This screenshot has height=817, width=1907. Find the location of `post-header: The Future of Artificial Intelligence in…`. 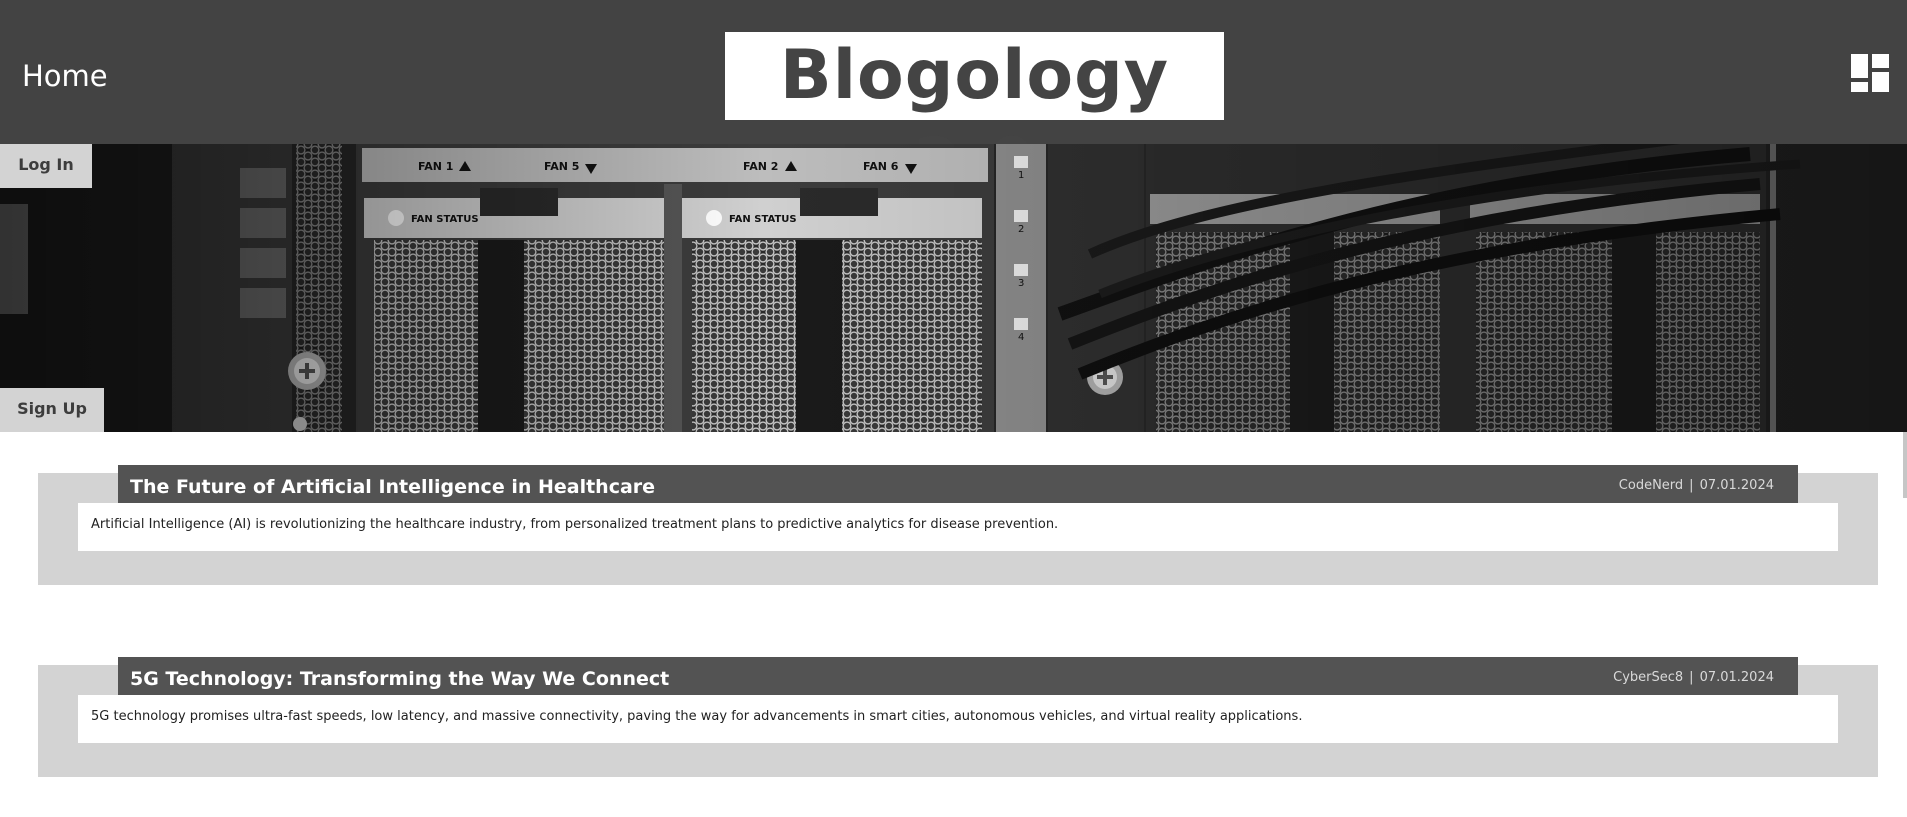

post-header: The Future of Artificial Intelligence in… is located at coordinates (958, 484).